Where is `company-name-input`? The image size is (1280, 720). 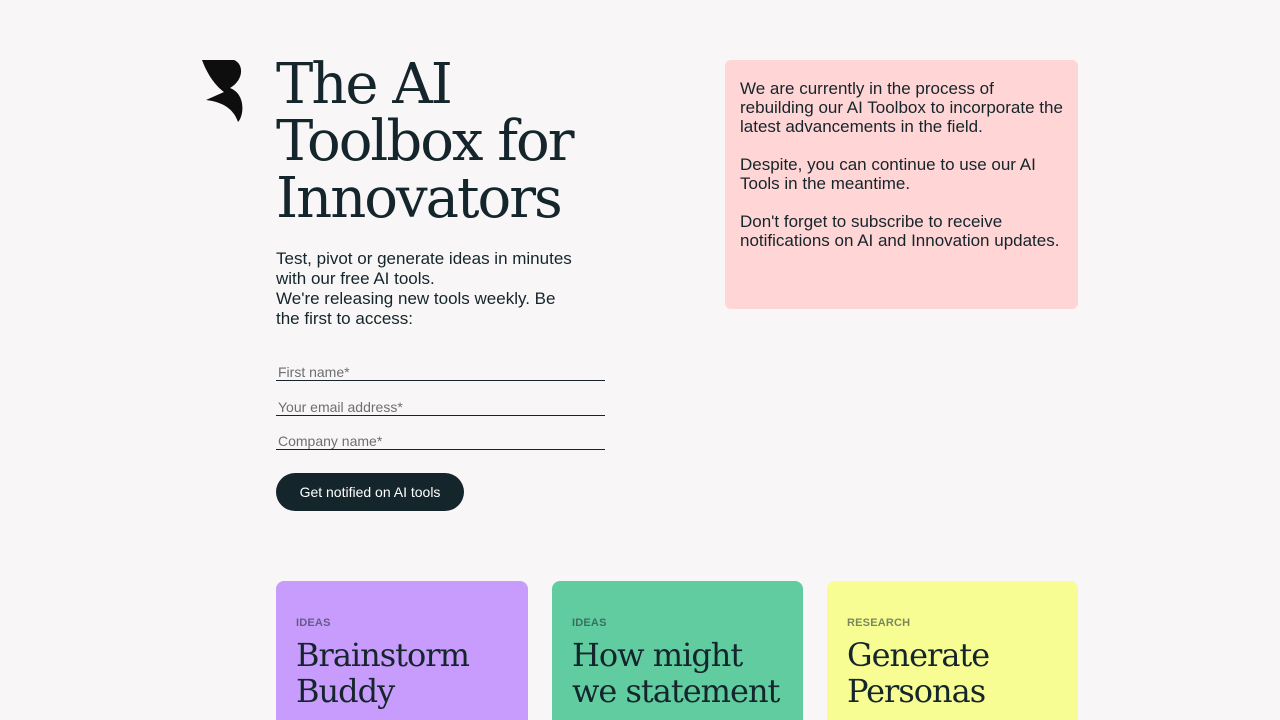
company-name-input is located at coordinates (440, 441).